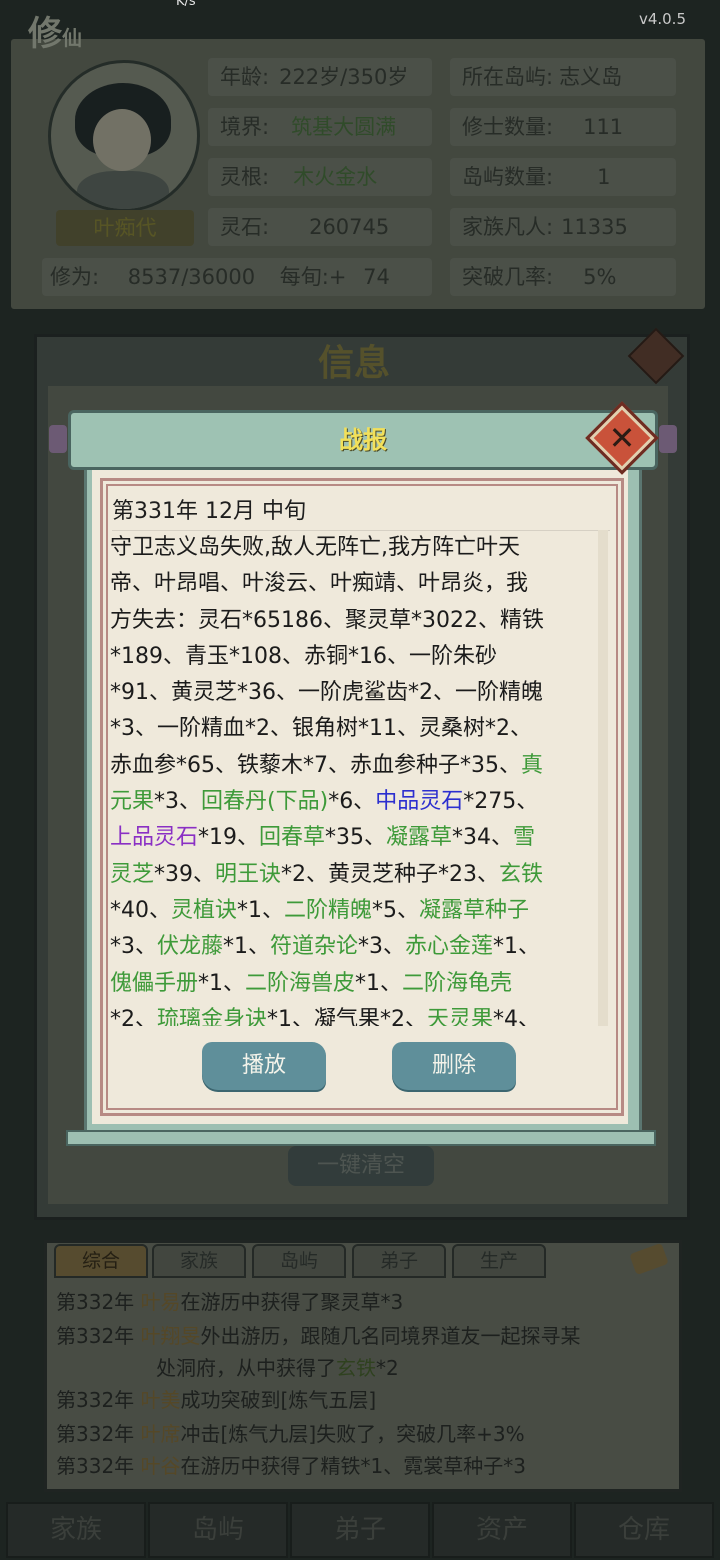 This screenshot has width=720, height=1560. What do you see at coordinates (315, 765) in the screenshot?
I see `report-text: 赤血参*65、铁藜木*7、赤血参种子*35、` at bounding box center [315, 765].